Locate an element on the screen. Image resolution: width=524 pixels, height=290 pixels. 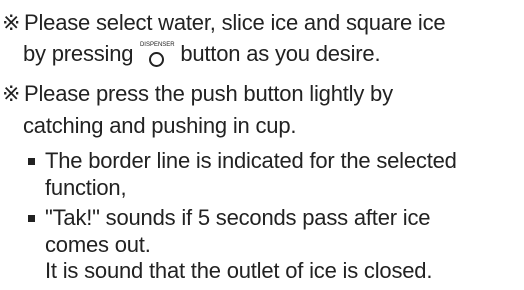
bullet-2-line-2: comes out. is located at coordinates (98, 245).